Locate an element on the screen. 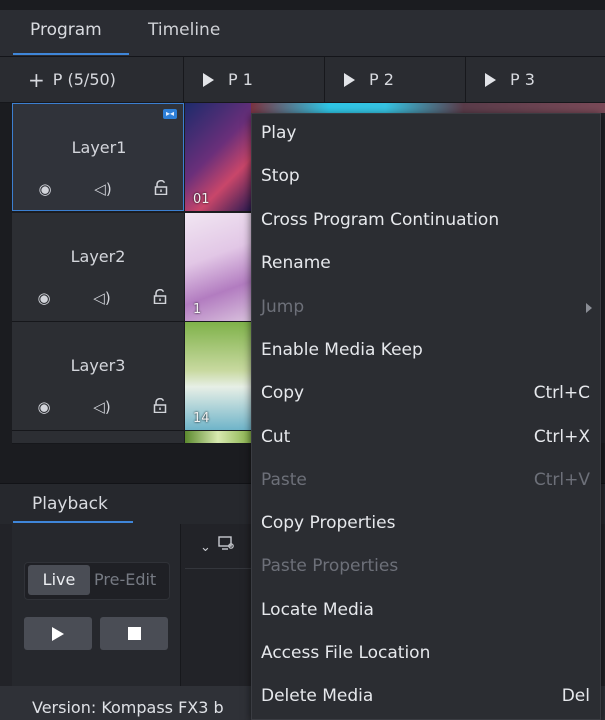 The height and width of the screenshot is (720, 605). menu-item-cross-program-continuation: Cross Program Continuation is located at coordinates (426, 222).